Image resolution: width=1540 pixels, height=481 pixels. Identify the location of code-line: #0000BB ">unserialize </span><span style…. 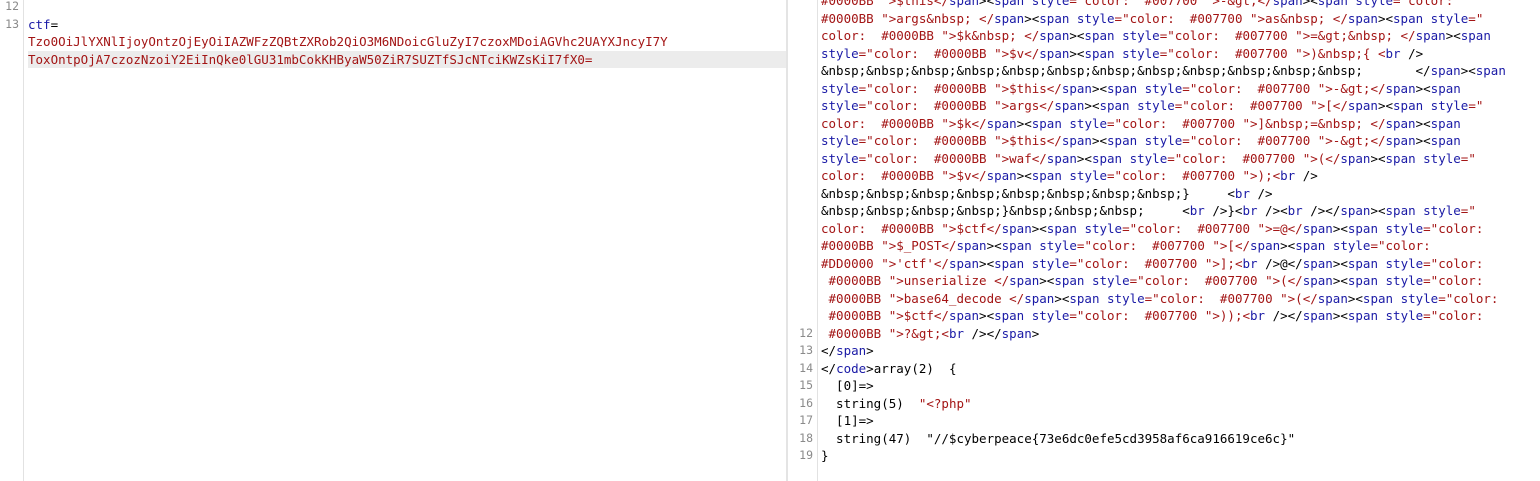
(1180, 281).